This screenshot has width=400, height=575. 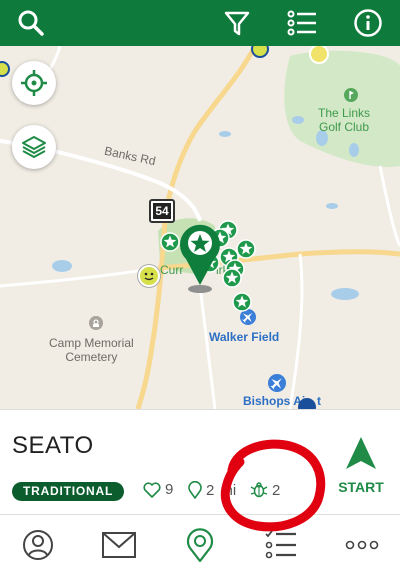 What do you see at coordinates (200, 23) in the screenshot?
I see `top-bar` at bounding box center [200, 23].